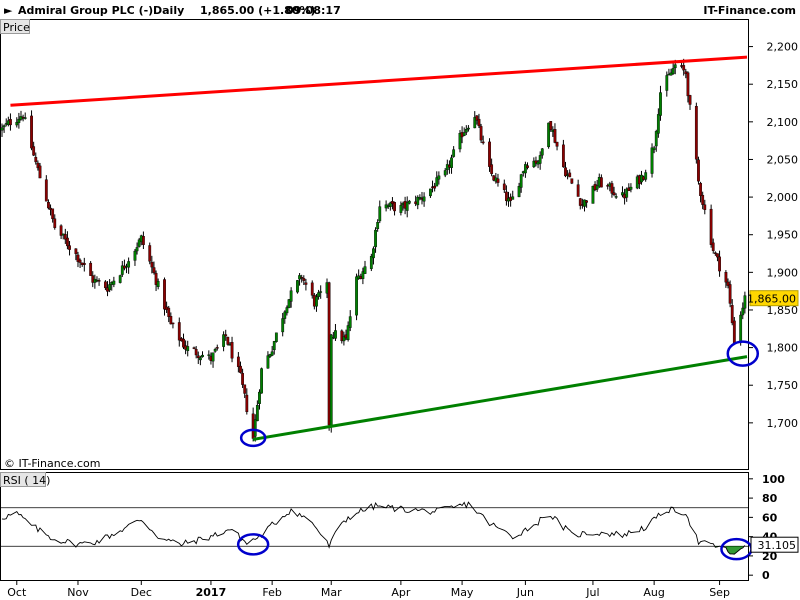  What do you see at coordinates (777, 545) in the screenshot?
I see `rsi-last-label: 31.105` at bounding box center [777, 545].